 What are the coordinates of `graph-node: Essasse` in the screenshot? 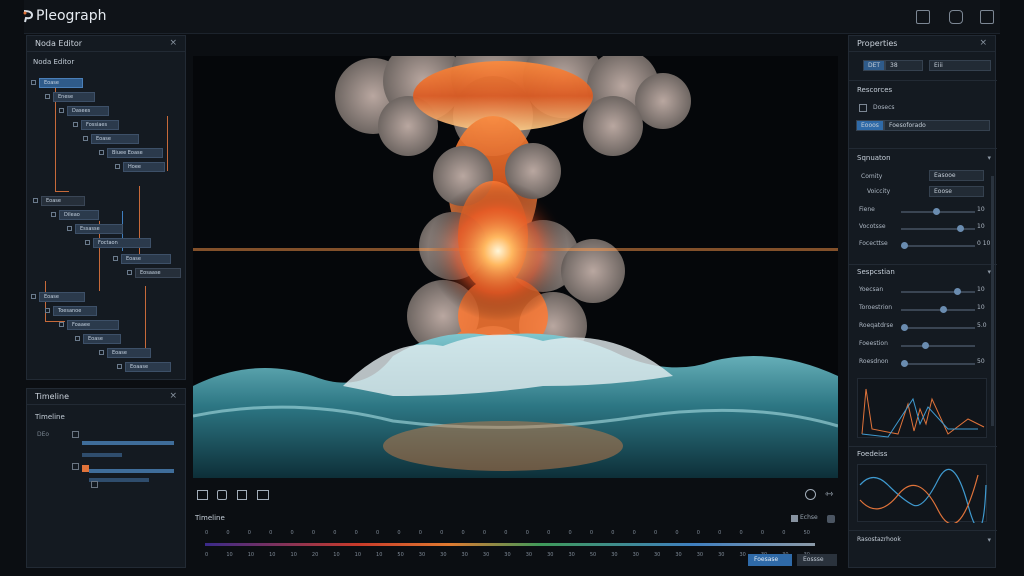 It's located at (99, 229).